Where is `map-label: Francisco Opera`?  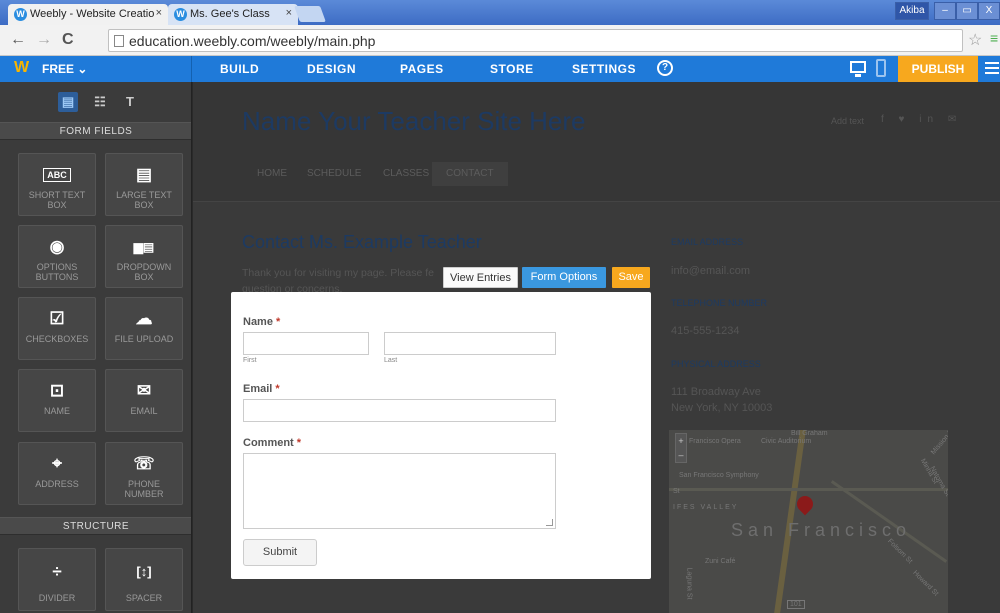
map-label: Francisco Opera is located at coordinates (715, 441).